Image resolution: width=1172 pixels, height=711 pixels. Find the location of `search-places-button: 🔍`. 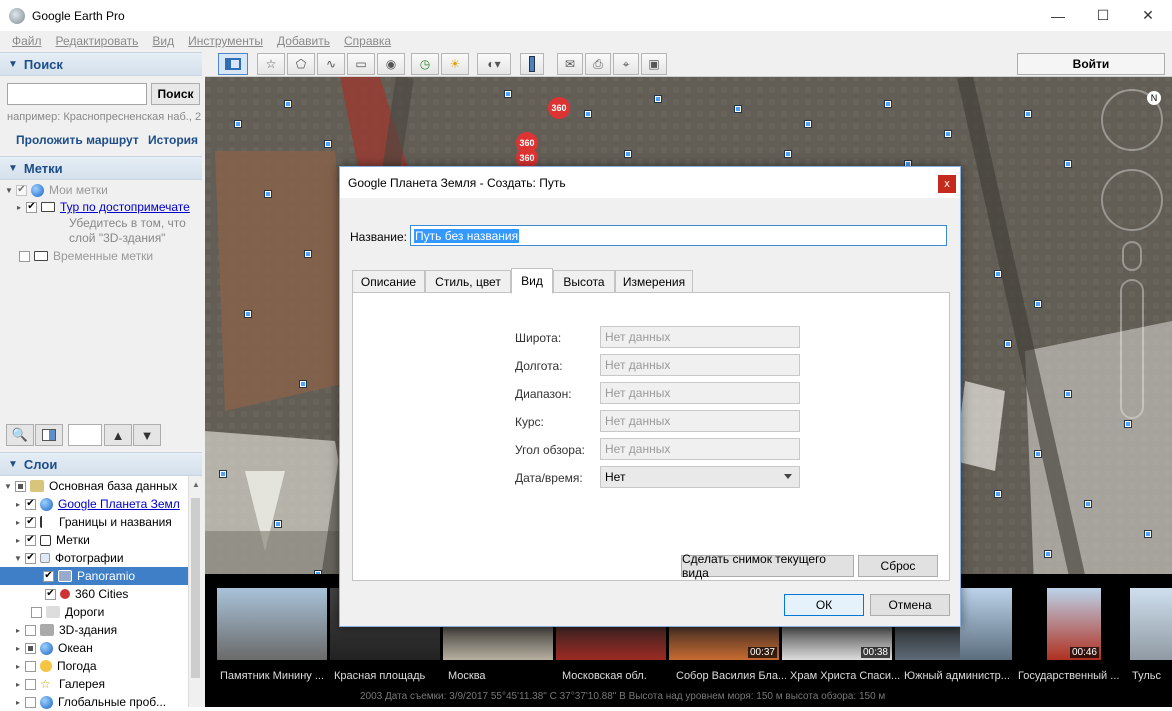

search-places-button: 🔍 is located at coordinates (20, 435).